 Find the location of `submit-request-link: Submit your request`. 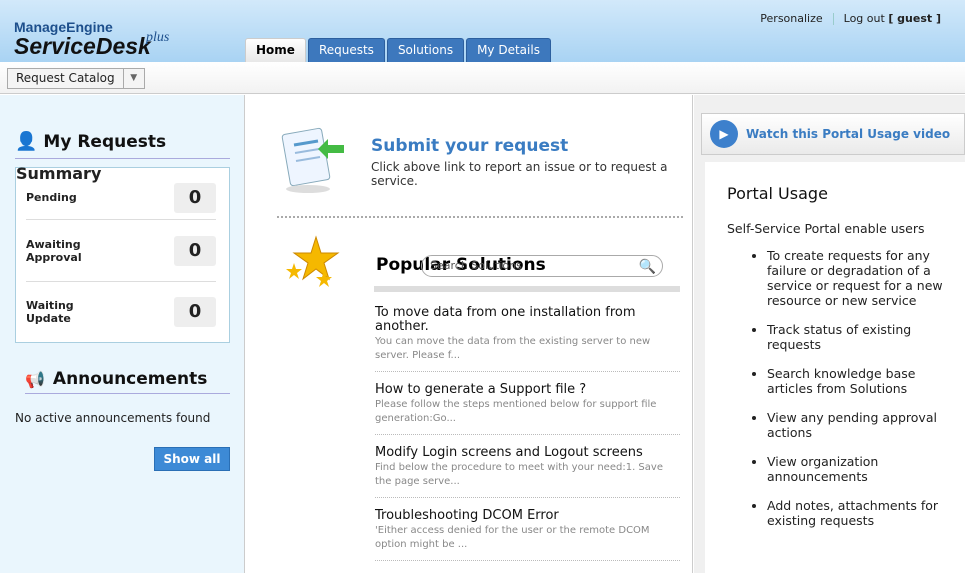

submit-request-link: Submit your request is located at coordinates (531, 146).